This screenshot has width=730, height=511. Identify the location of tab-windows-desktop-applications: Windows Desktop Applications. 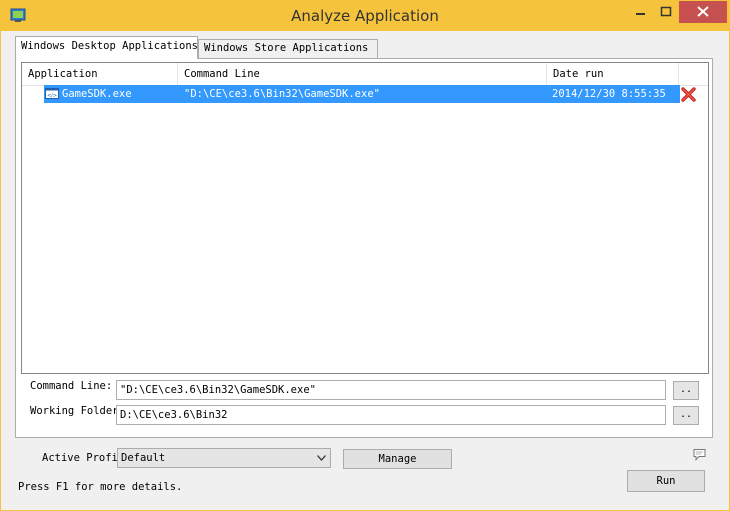
(106, 47).